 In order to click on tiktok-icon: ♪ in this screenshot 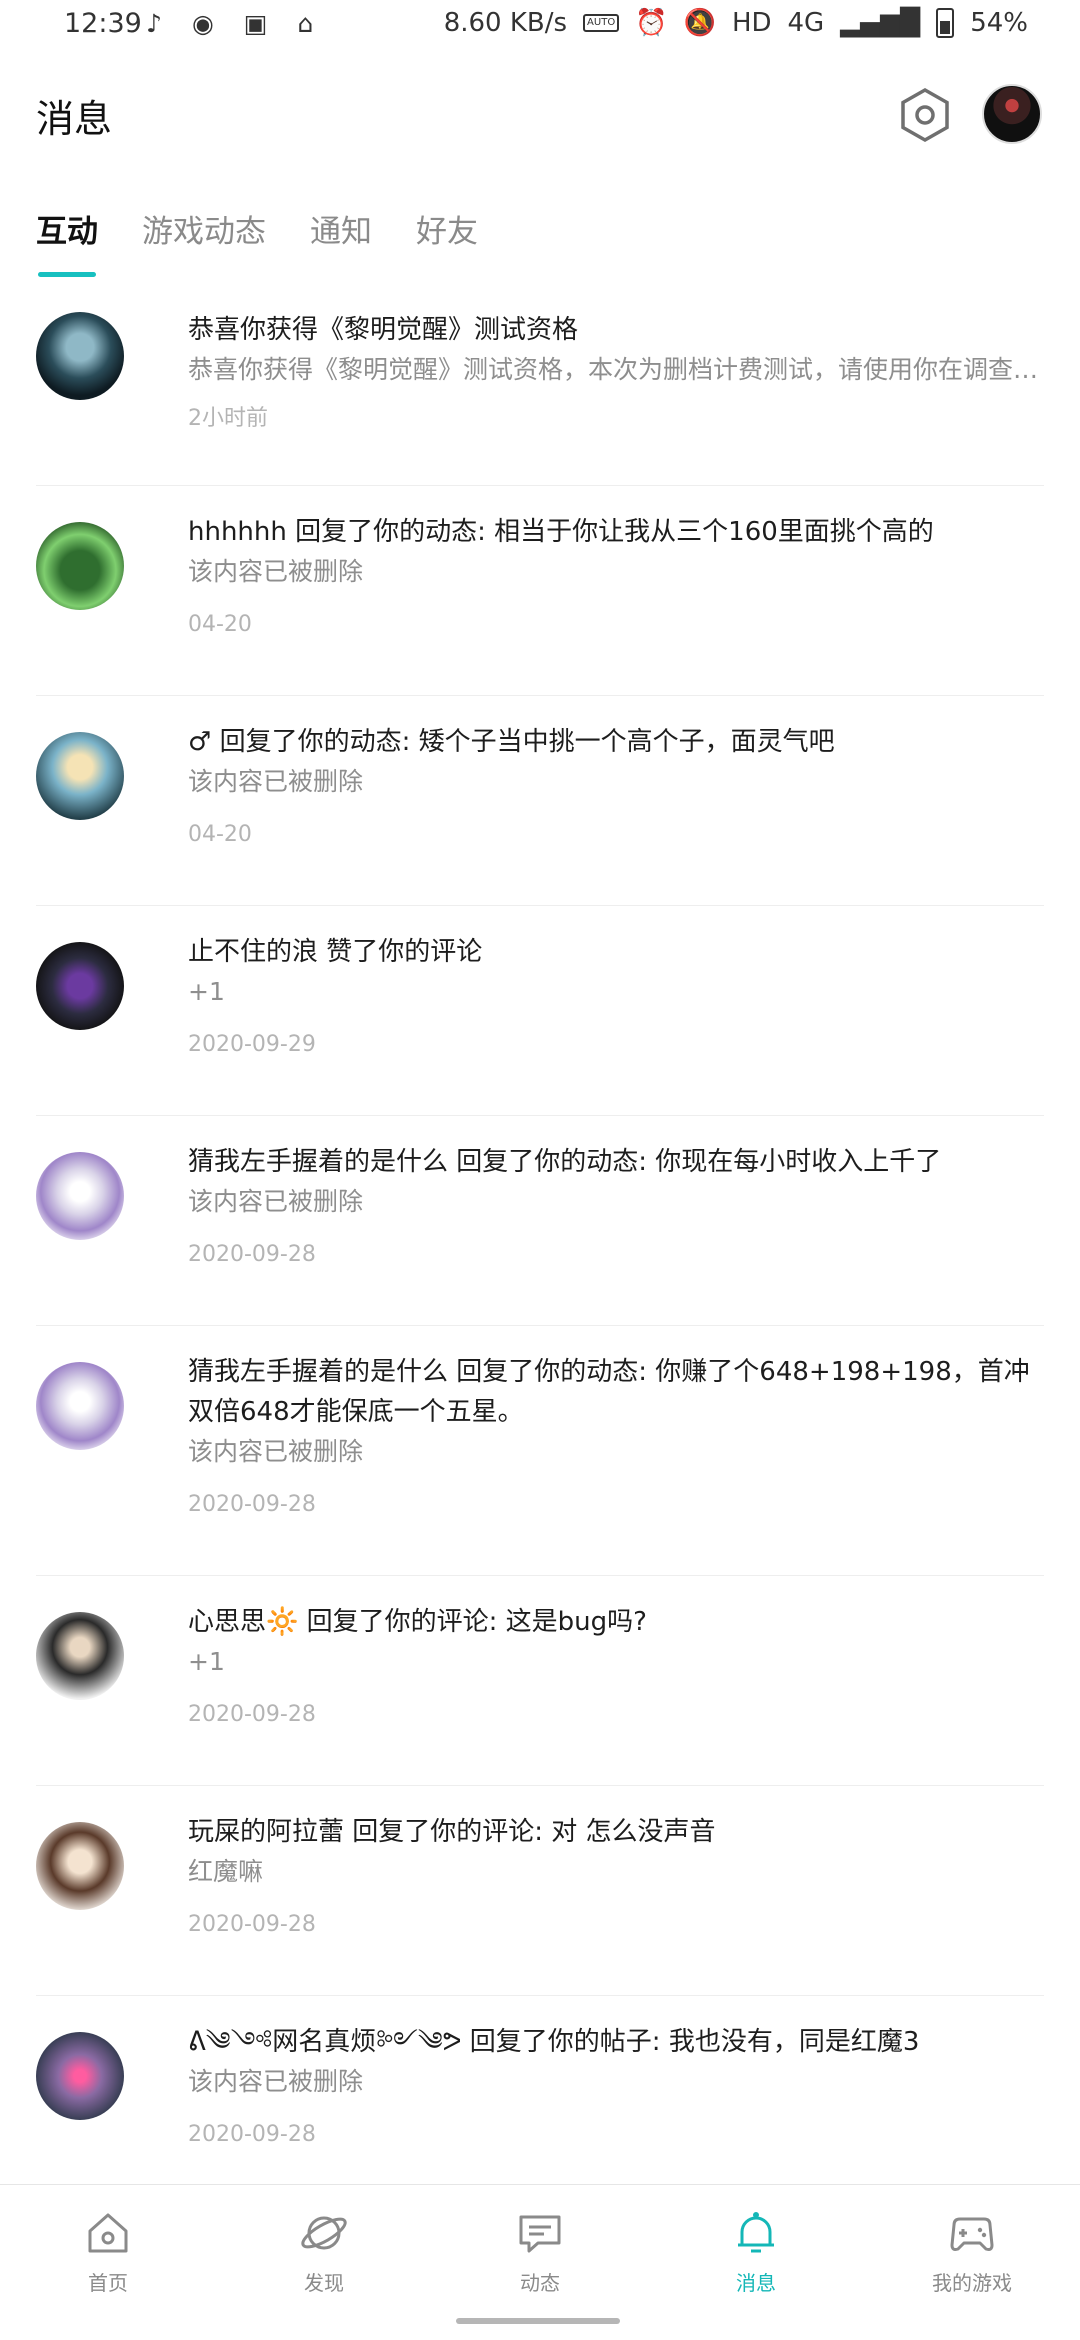, I will do `click(154, 23)`.